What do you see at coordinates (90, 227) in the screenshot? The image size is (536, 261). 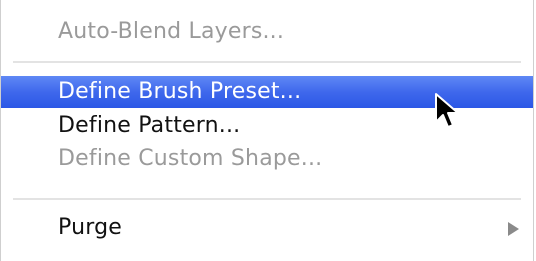 I see `menu-item-purge-label: Purge` at bounding box center [90, 227].